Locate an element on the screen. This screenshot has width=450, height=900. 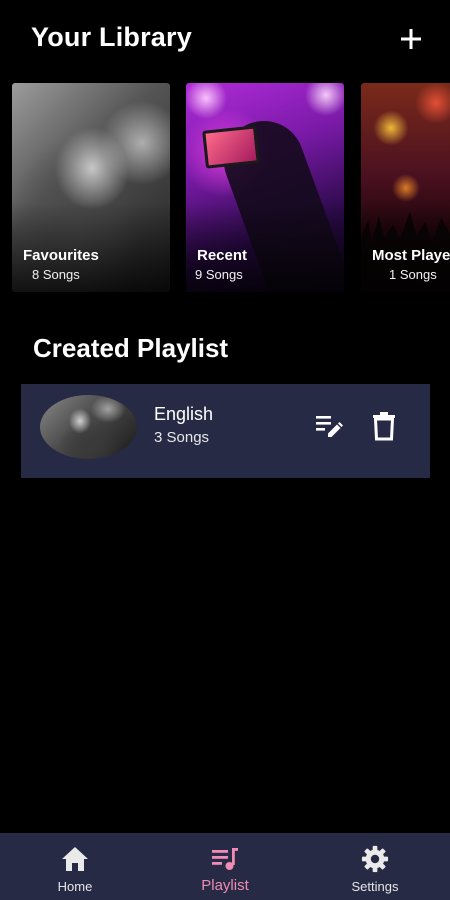
home-icon is located at coordinates (75, 859).